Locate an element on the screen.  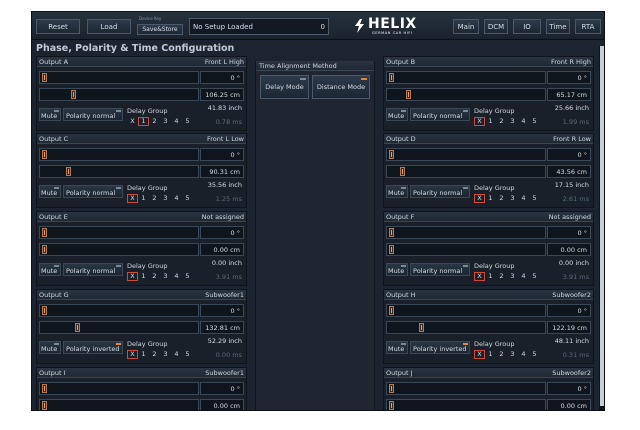
nav-io-button: IO is located at coordinates (527, 26).